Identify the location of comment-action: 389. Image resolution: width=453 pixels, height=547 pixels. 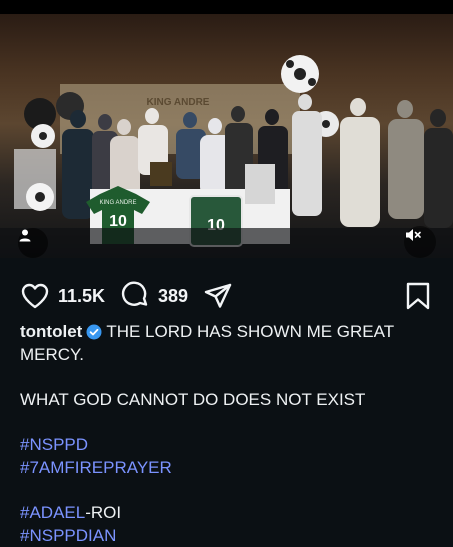
(154, 296).